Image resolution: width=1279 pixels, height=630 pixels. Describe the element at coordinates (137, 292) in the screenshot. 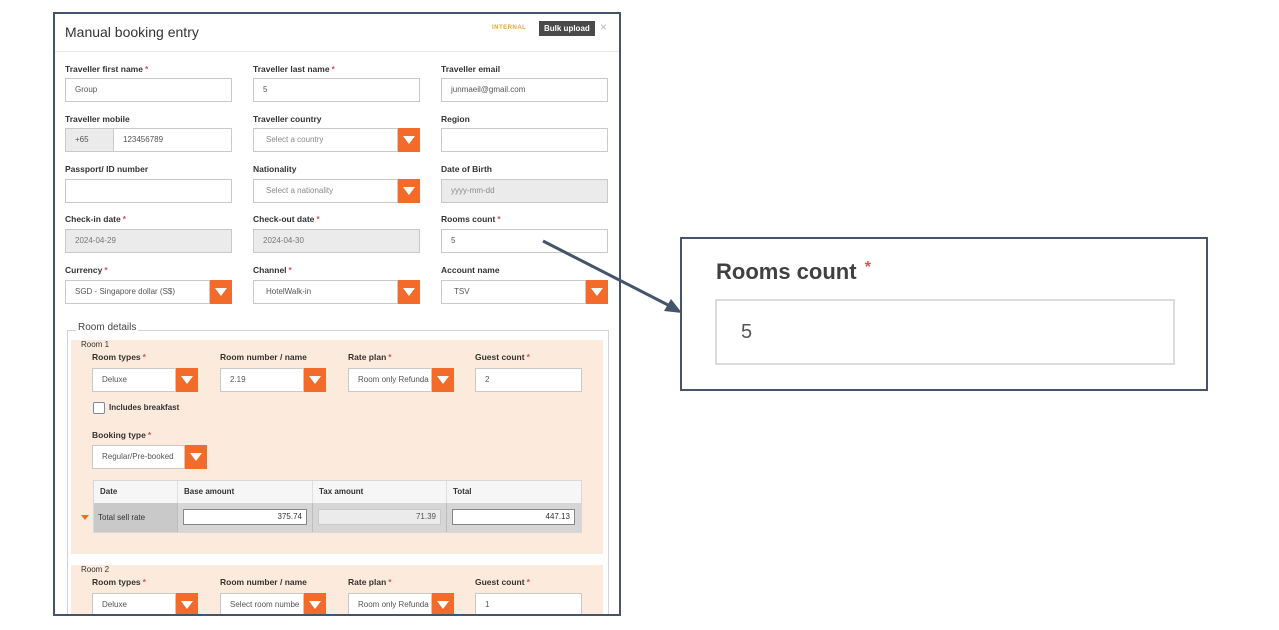

I see `currency-select: SGD - Singapore dollar (S$)` at that location.